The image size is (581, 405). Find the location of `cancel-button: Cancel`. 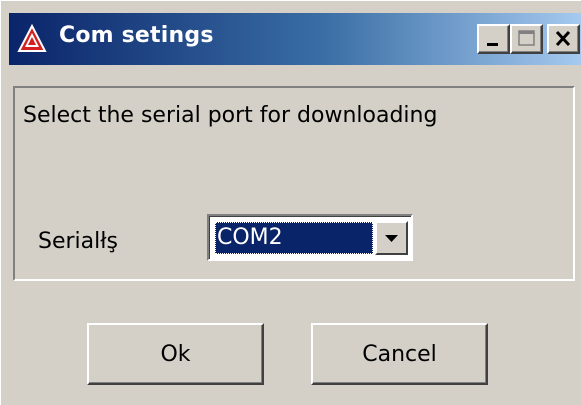

cancel-button: Cancel is located at coordinates (399, 354).